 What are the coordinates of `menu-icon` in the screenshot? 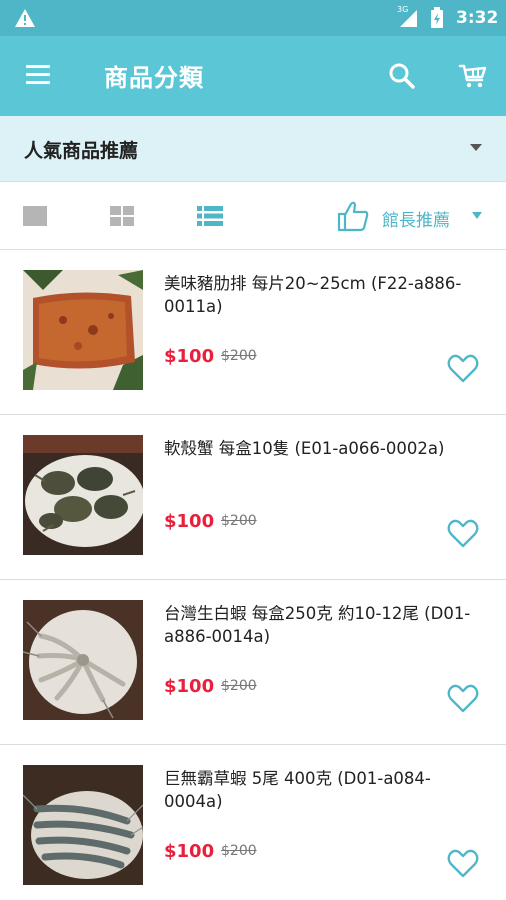 It's located at (39, 75).